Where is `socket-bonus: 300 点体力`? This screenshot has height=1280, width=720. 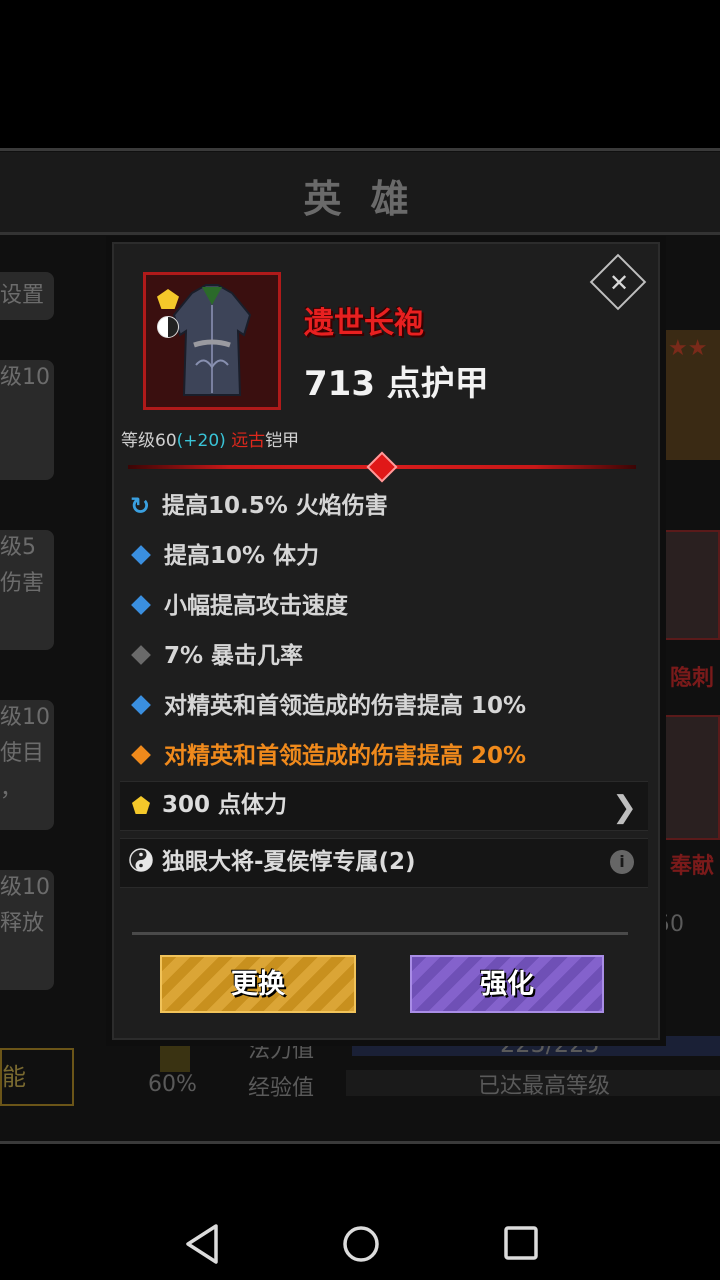 socket-bonus: 300 点体力 is located at coordinates (225, 805).